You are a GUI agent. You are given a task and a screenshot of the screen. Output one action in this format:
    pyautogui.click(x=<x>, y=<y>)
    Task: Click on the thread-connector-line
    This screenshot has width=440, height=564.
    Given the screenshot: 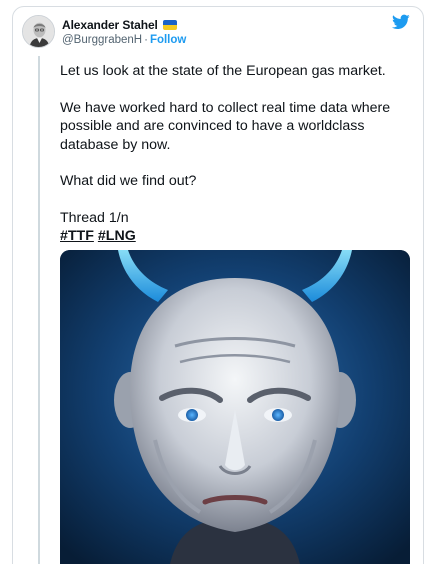 What is the action you would take?
    pyautogui.click(x=39, y=310)
    